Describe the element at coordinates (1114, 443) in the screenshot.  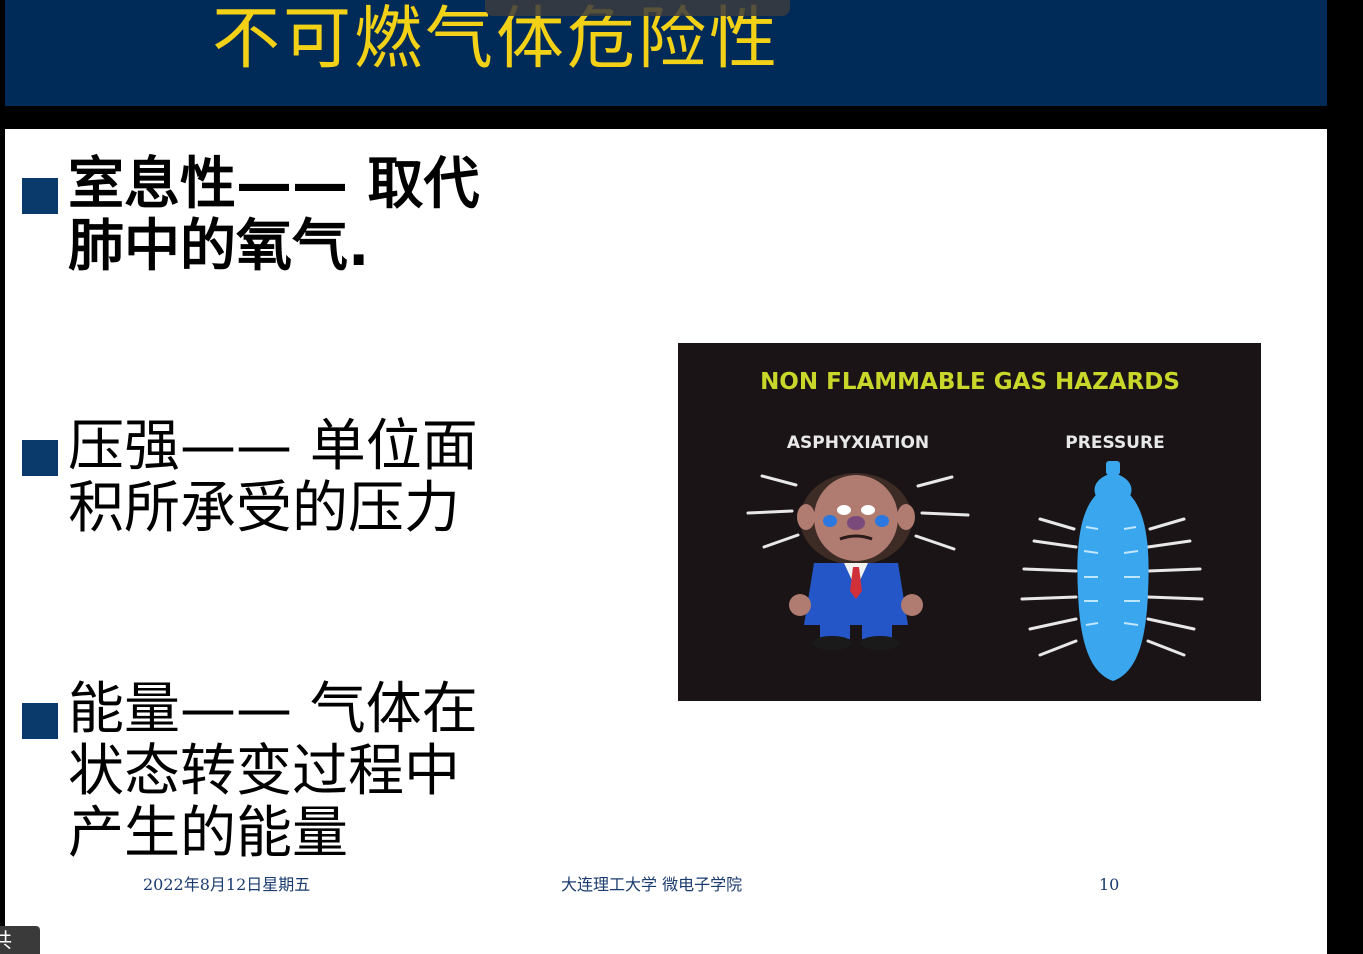
I see `illus-right-label: PRESSURE` at that location.